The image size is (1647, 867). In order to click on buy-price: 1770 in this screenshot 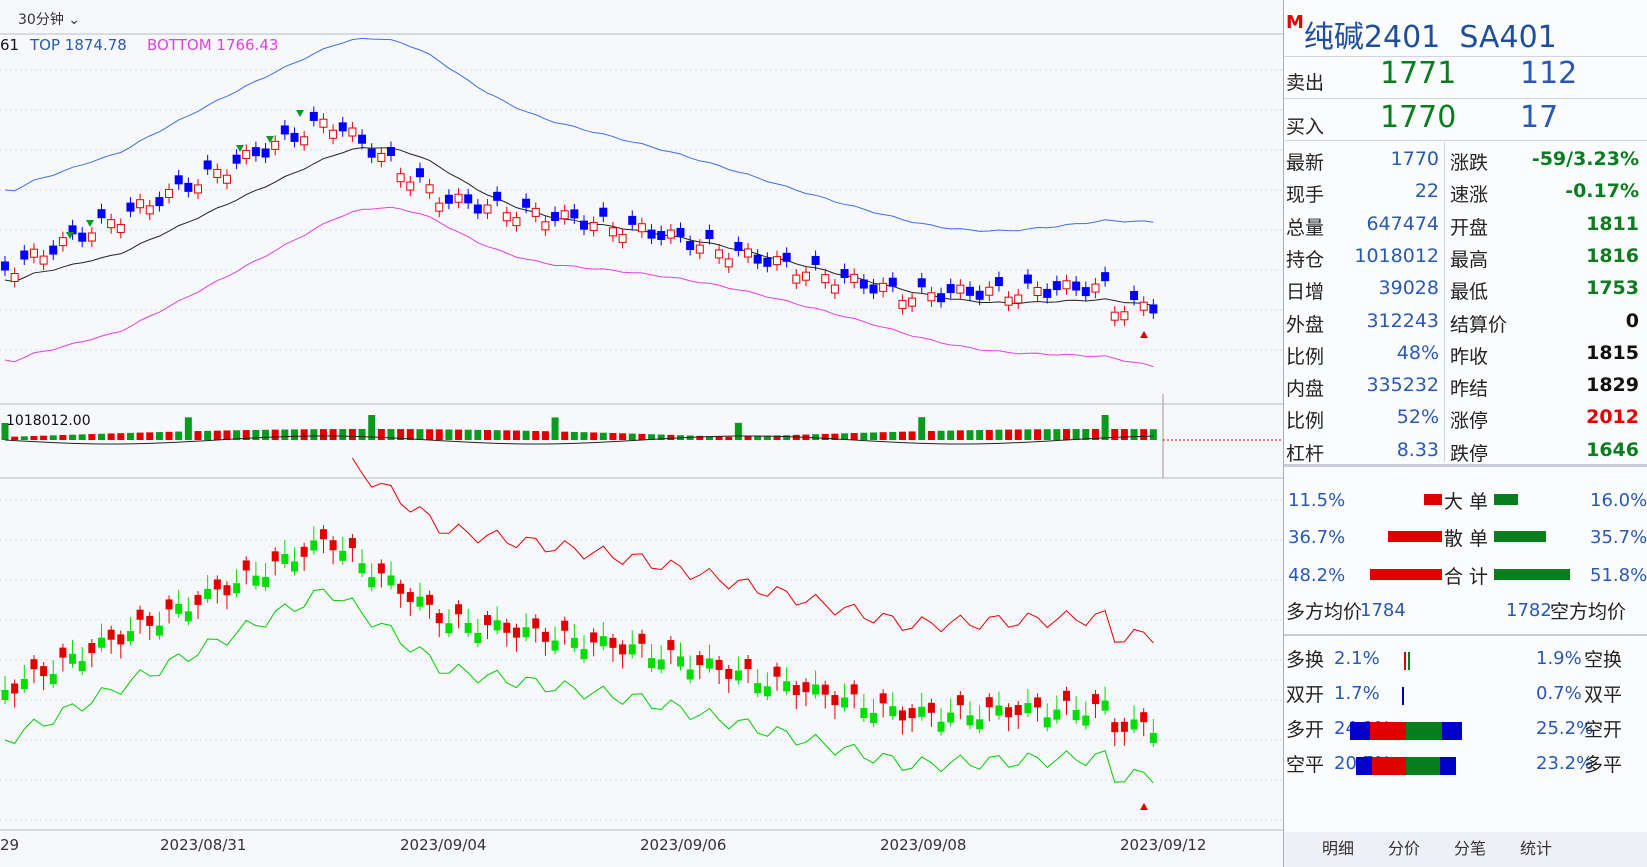, I will do `click(1418, 117)`.